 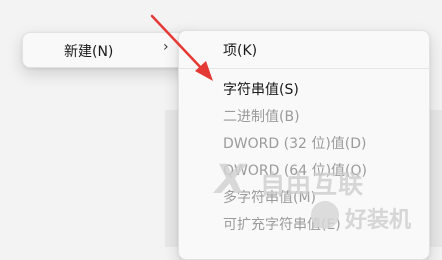 I want to click on watermark-brand-1: 自由互联, so click(x=312, y=184).